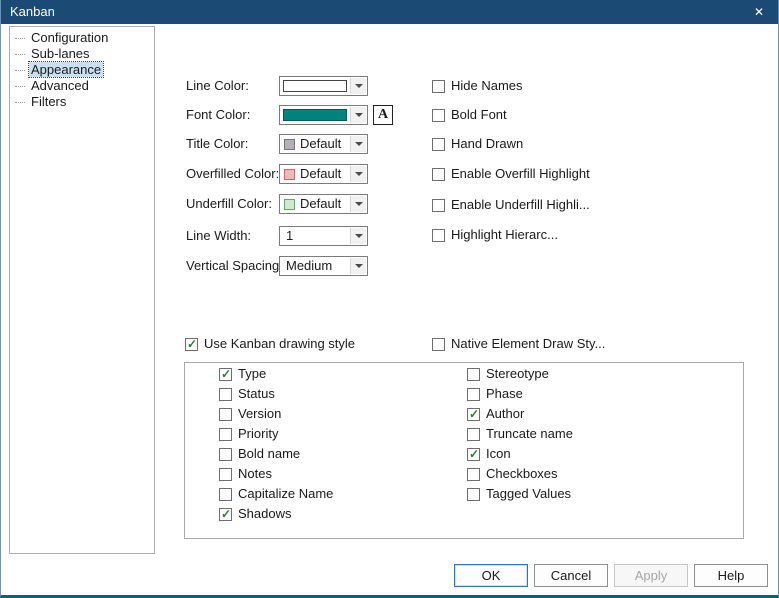 This screenshot has height=598, width=779. I want to click on checkbox-checkboxes: Checkboxes, so click(512, 474).